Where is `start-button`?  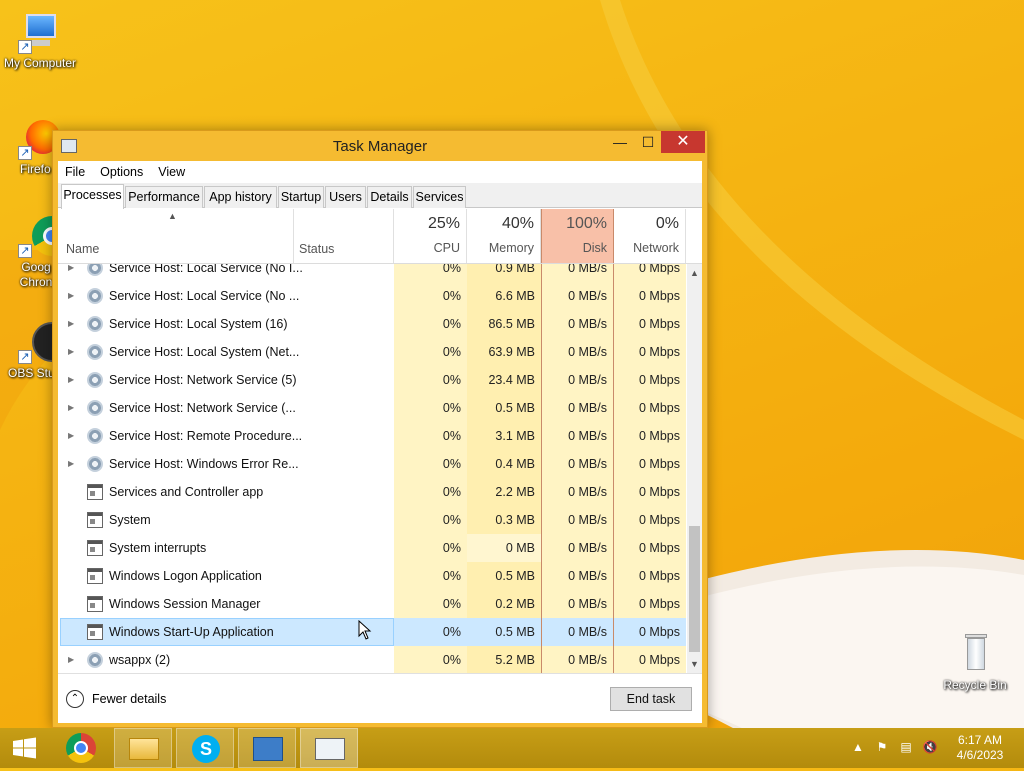
start-button is located at coordinates (25, 748).